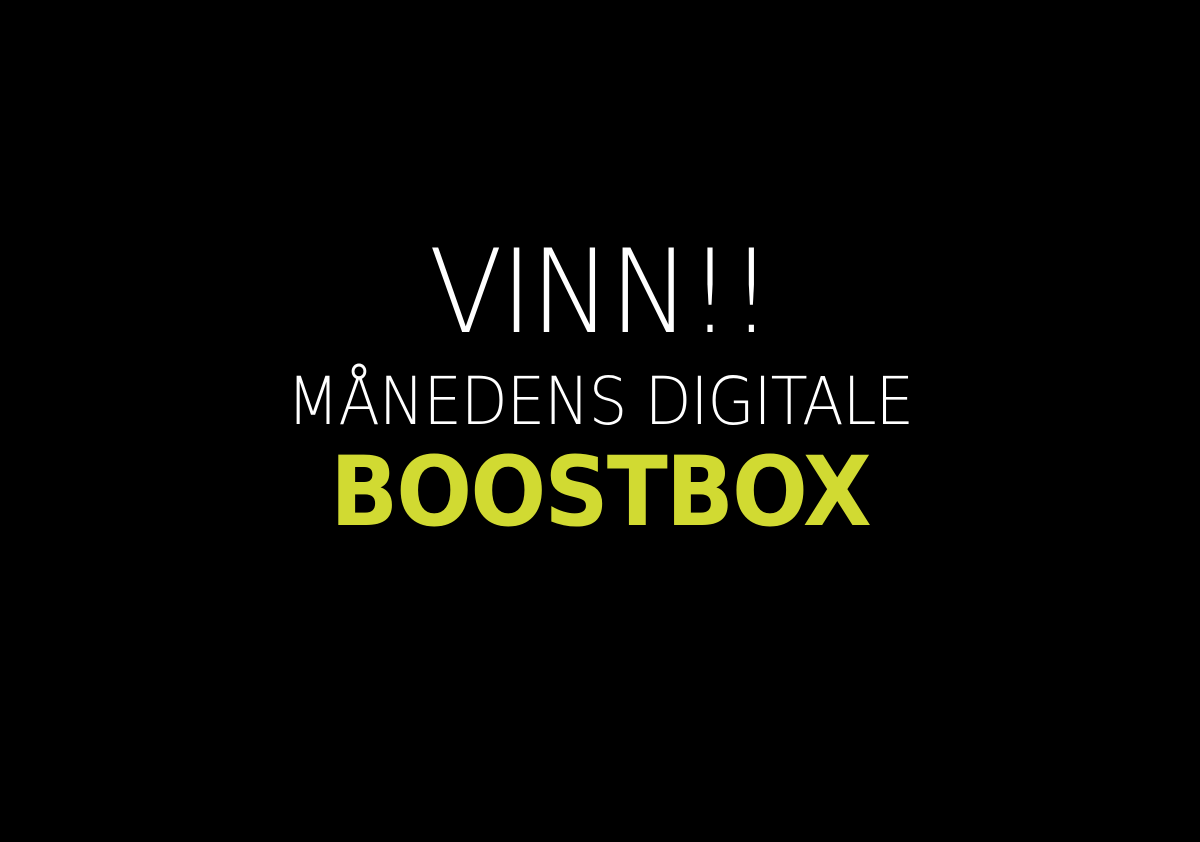 Image resolution: width=1200 pixels, height=842 pixels. Describe the element at coordinates (600, 292) in the screenshot. I see `headline-win: VINN!!` at that location.